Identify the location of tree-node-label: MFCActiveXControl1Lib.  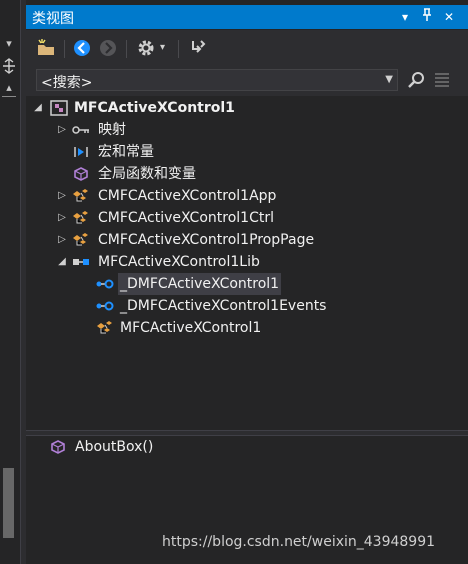
(179, 262).